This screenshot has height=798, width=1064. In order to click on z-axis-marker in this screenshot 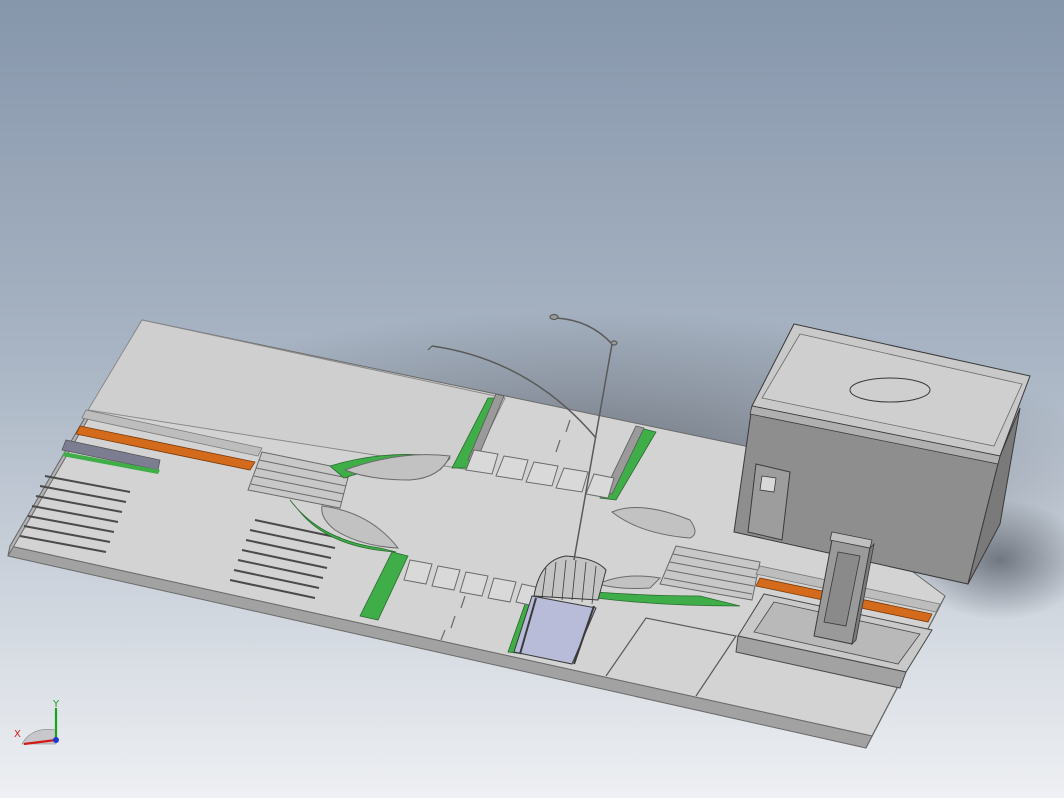, I will do `click(56, 740)`.